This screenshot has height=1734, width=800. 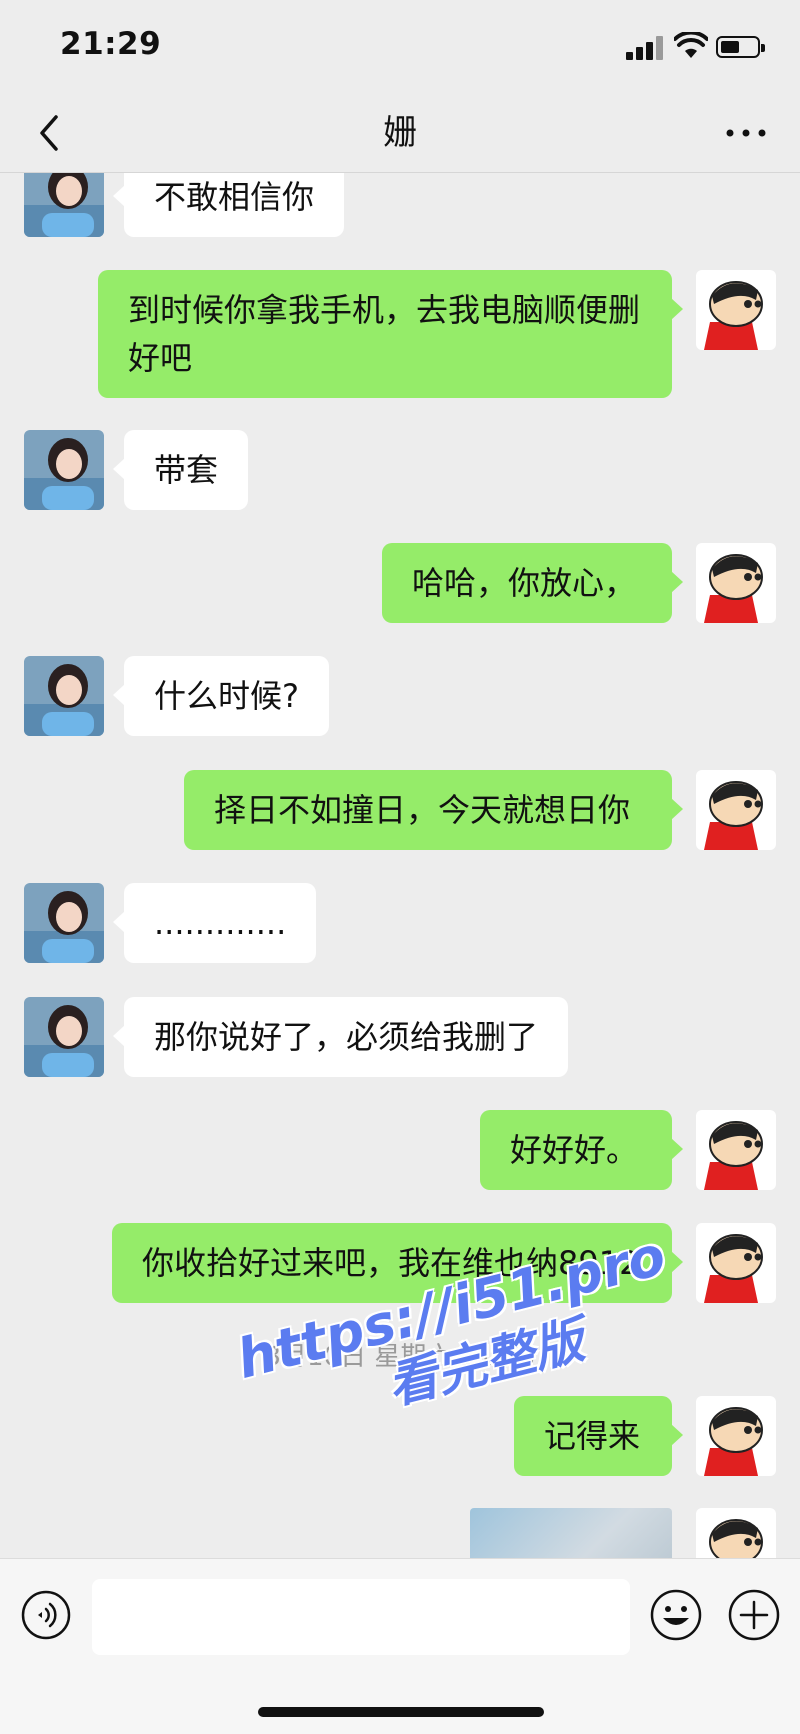 What do you see at coordinates (746, 133) in the screenshot?
I see `more-dots-icon` at bounding box center [746, 133].